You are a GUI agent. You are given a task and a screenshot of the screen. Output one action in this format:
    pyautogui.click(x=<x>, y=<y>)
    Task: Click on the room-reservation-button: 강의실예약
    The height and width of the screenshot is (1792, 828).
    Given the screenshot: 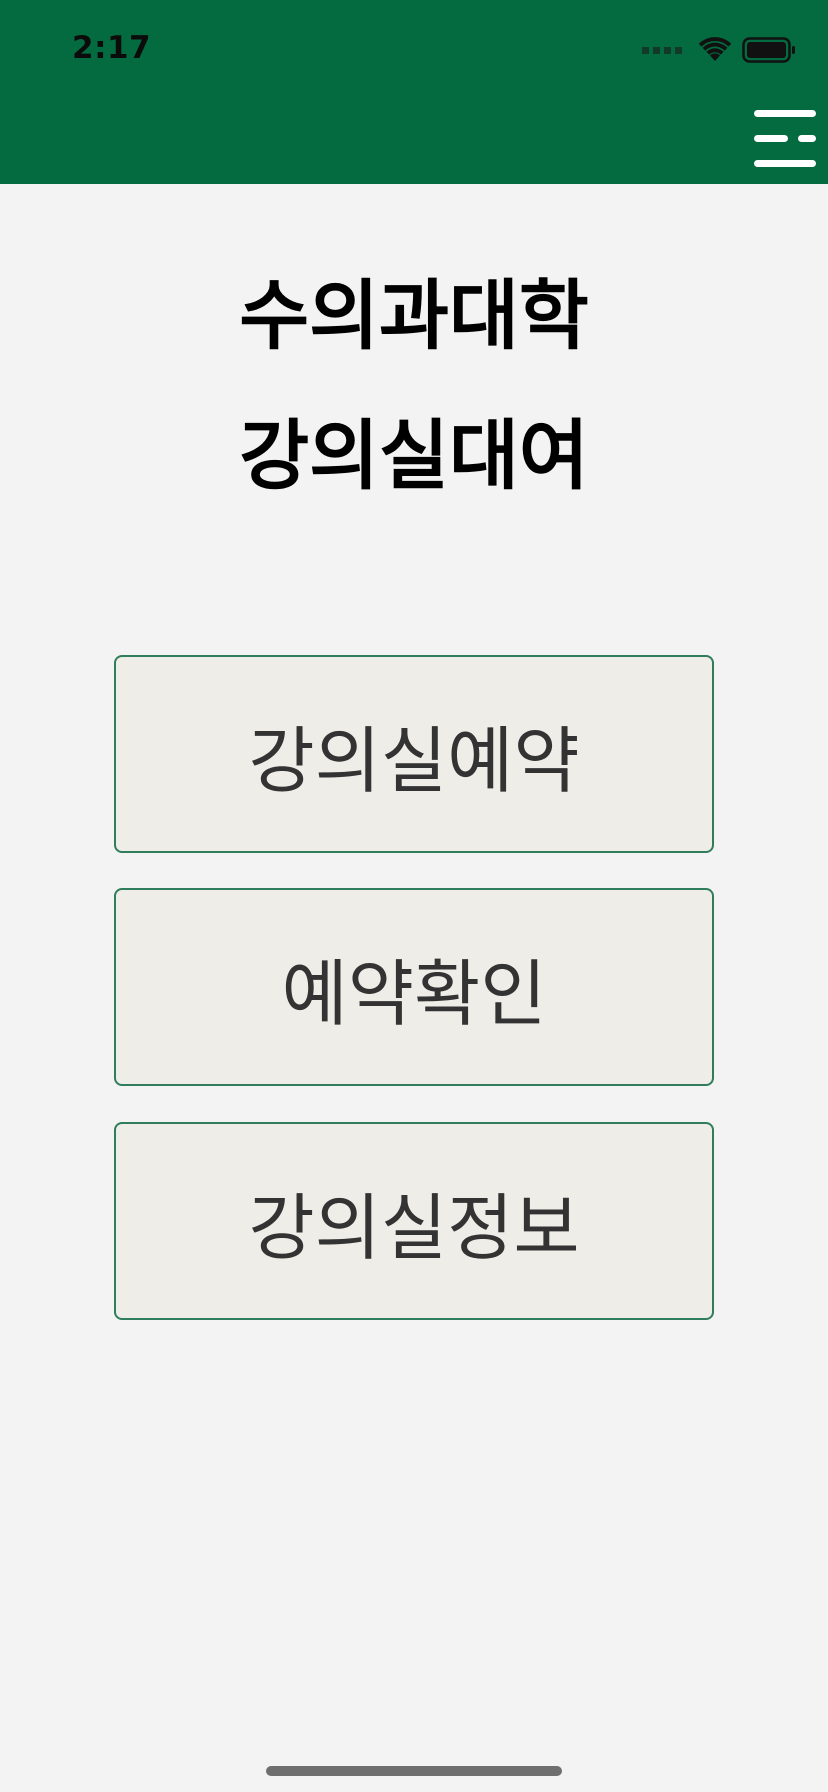 What is the action you would take?
    pyautogui.click(x=414, y=754)
    